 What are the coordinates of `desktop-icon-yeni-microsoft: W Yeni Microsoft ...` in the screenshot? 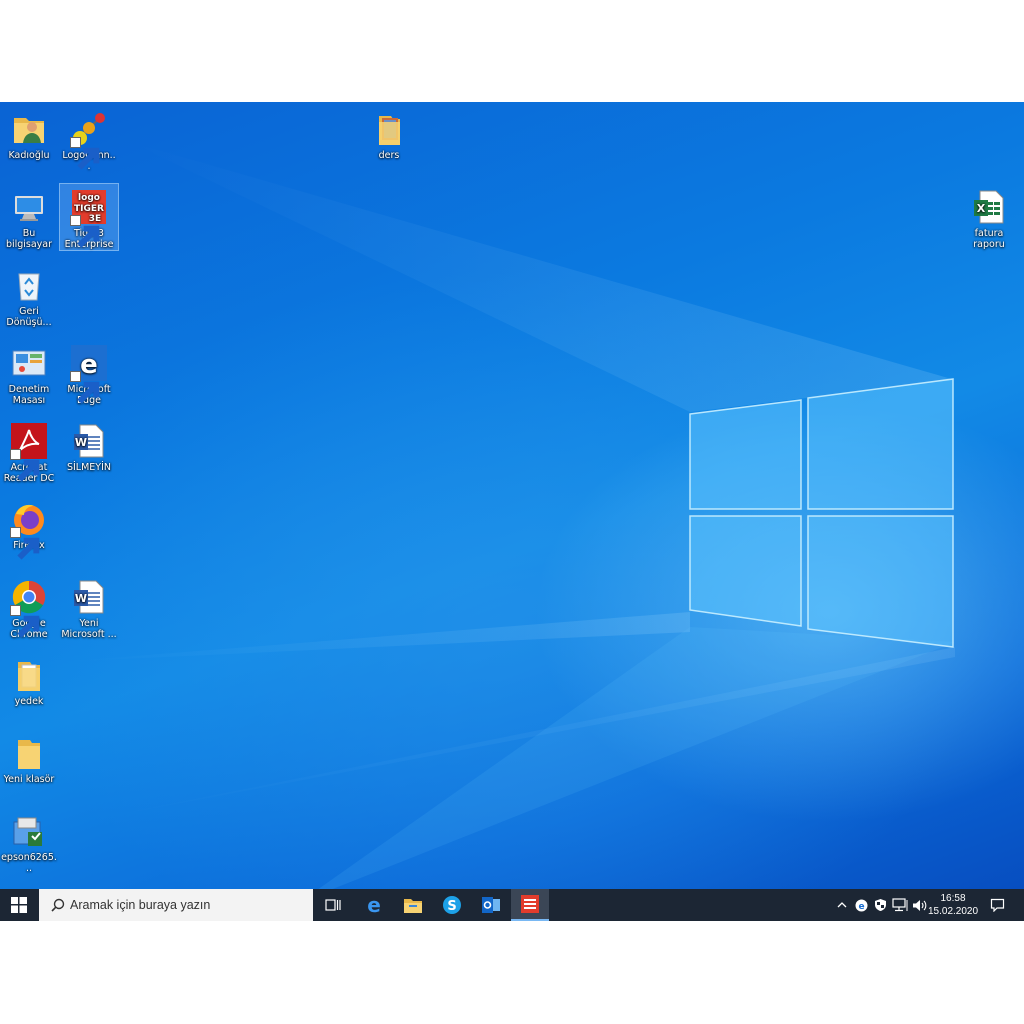 It's located at (89, 607).